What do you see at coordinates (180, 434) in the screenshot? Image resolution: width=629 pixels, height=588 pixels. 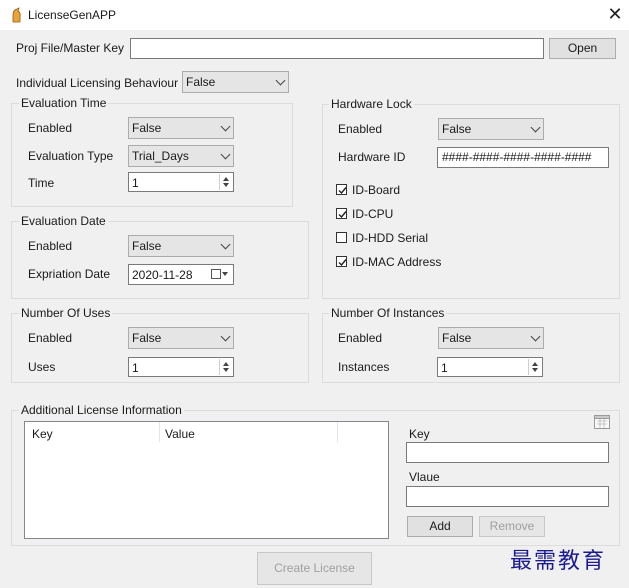 I see `column-header-value: Value` at bounding box center [180, 434].